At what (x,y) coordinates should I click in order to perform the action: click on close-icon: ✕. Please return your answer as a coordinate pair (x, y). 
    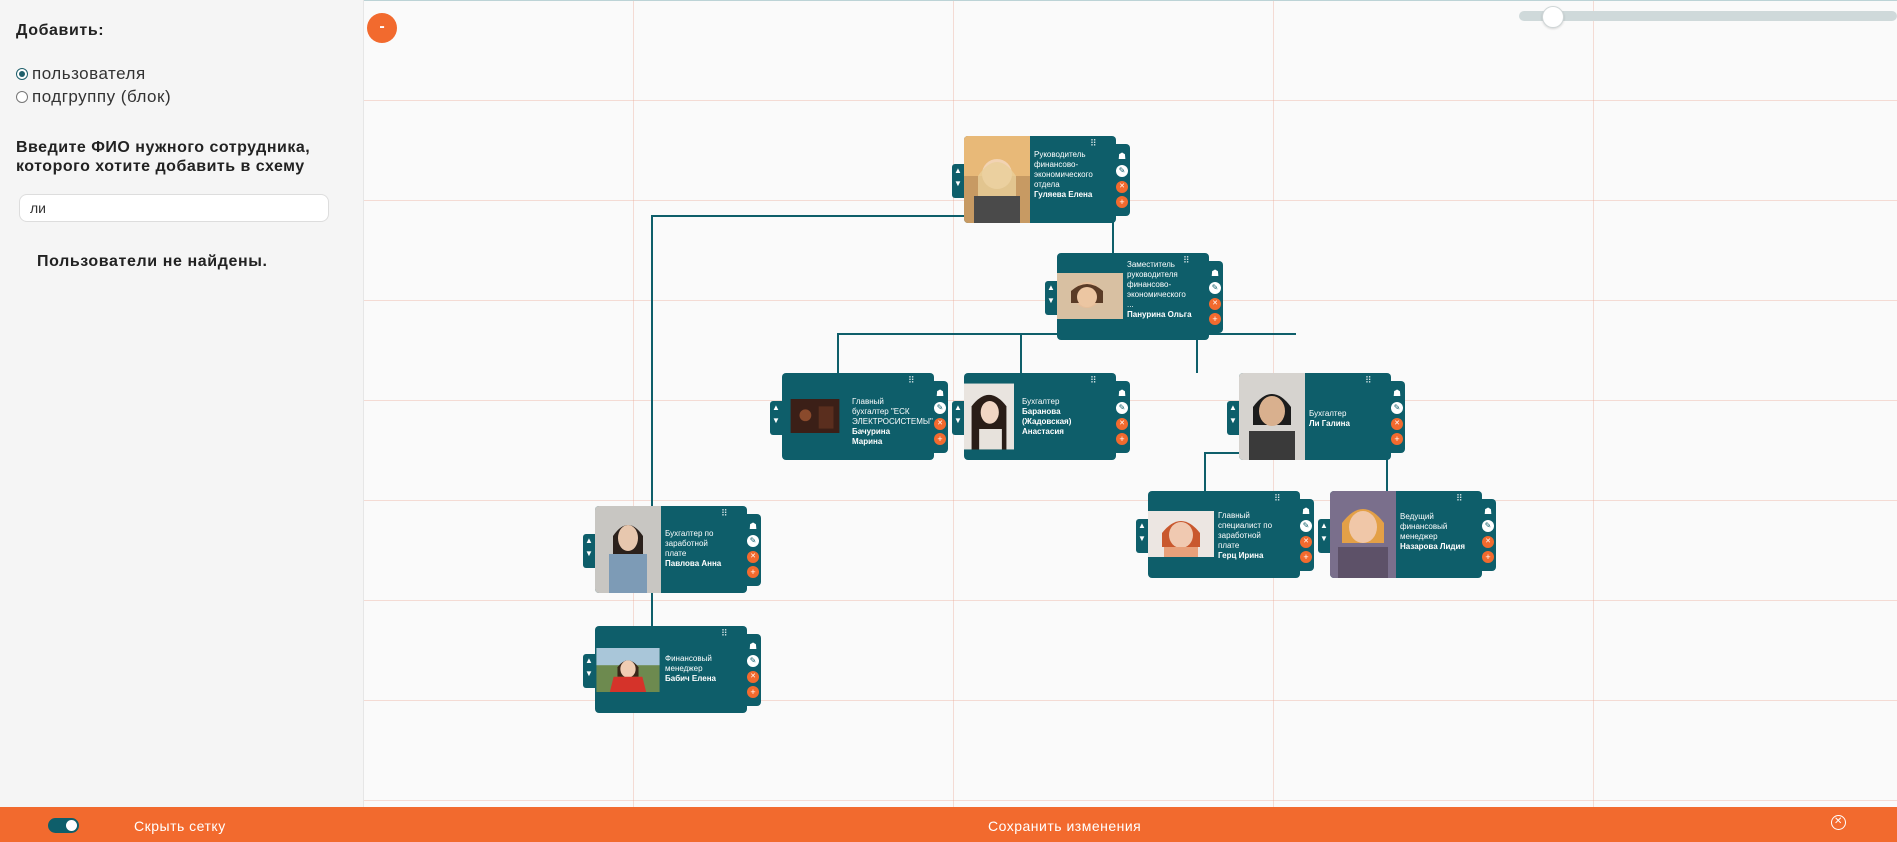
    Looking at the image, I should click on (1838, 822).